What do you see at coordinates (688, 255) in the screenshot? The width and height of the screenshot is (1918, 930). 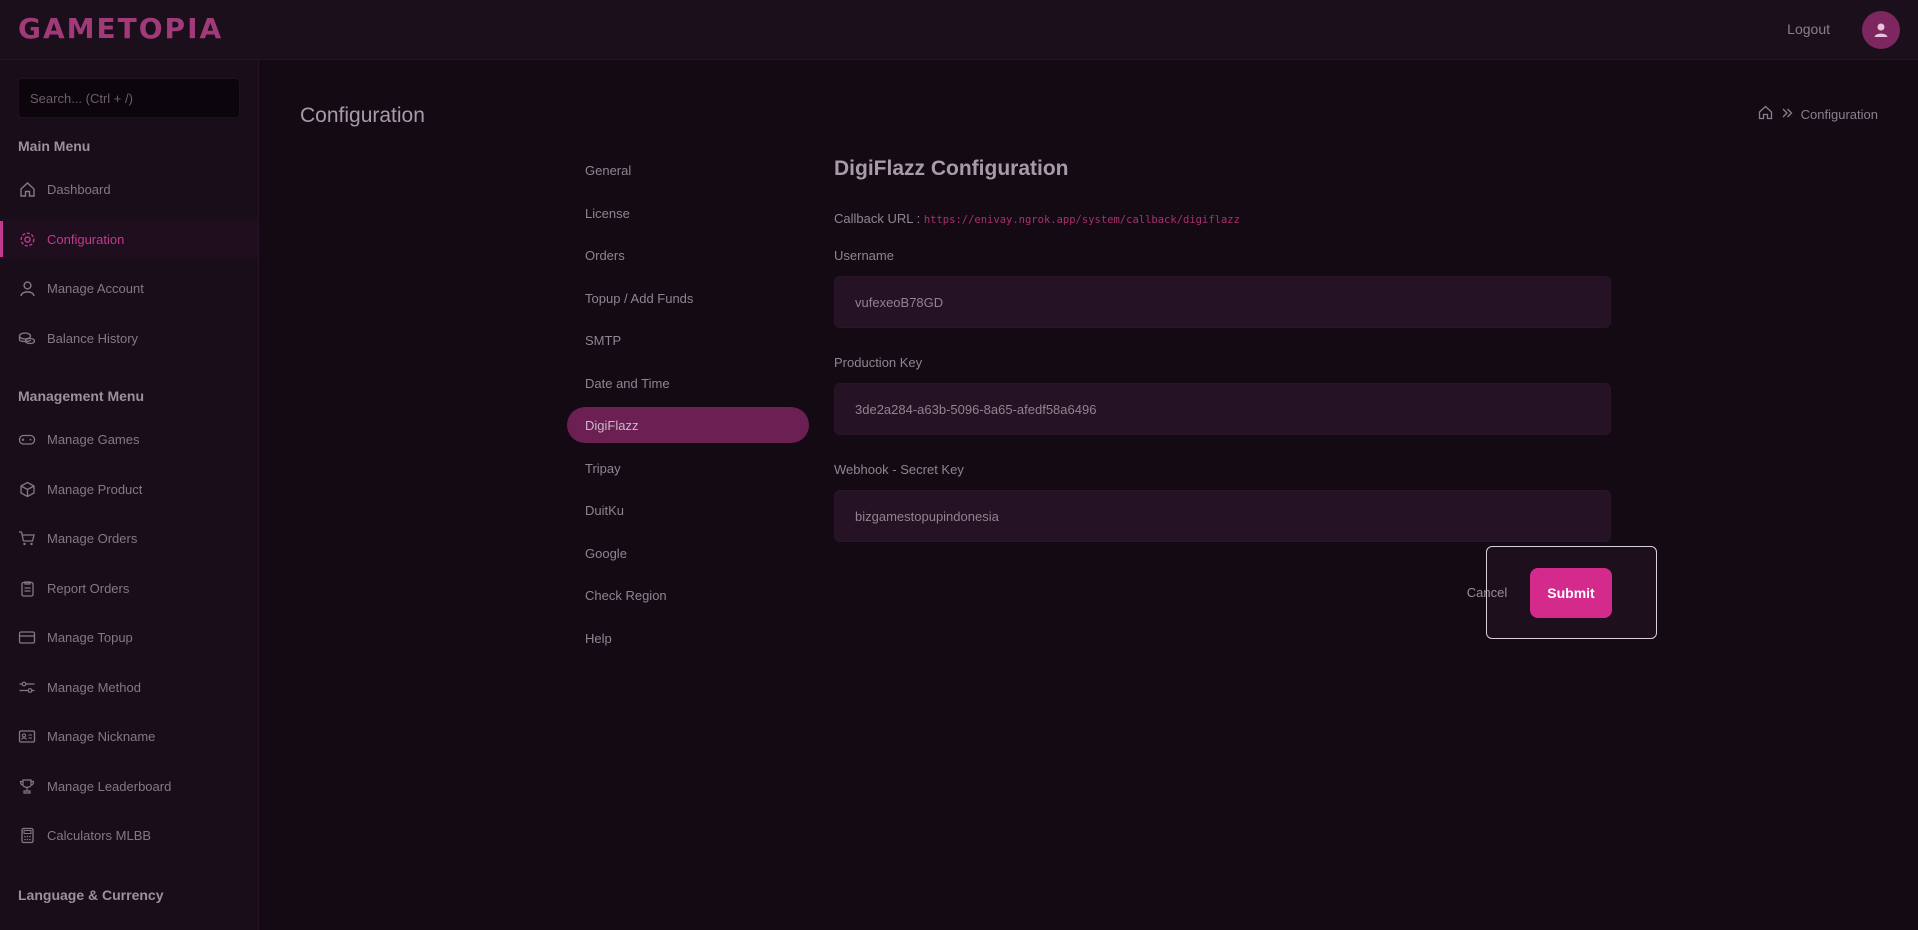 I see `config-nav-orders: Orders` at bounding box center [688, 255].